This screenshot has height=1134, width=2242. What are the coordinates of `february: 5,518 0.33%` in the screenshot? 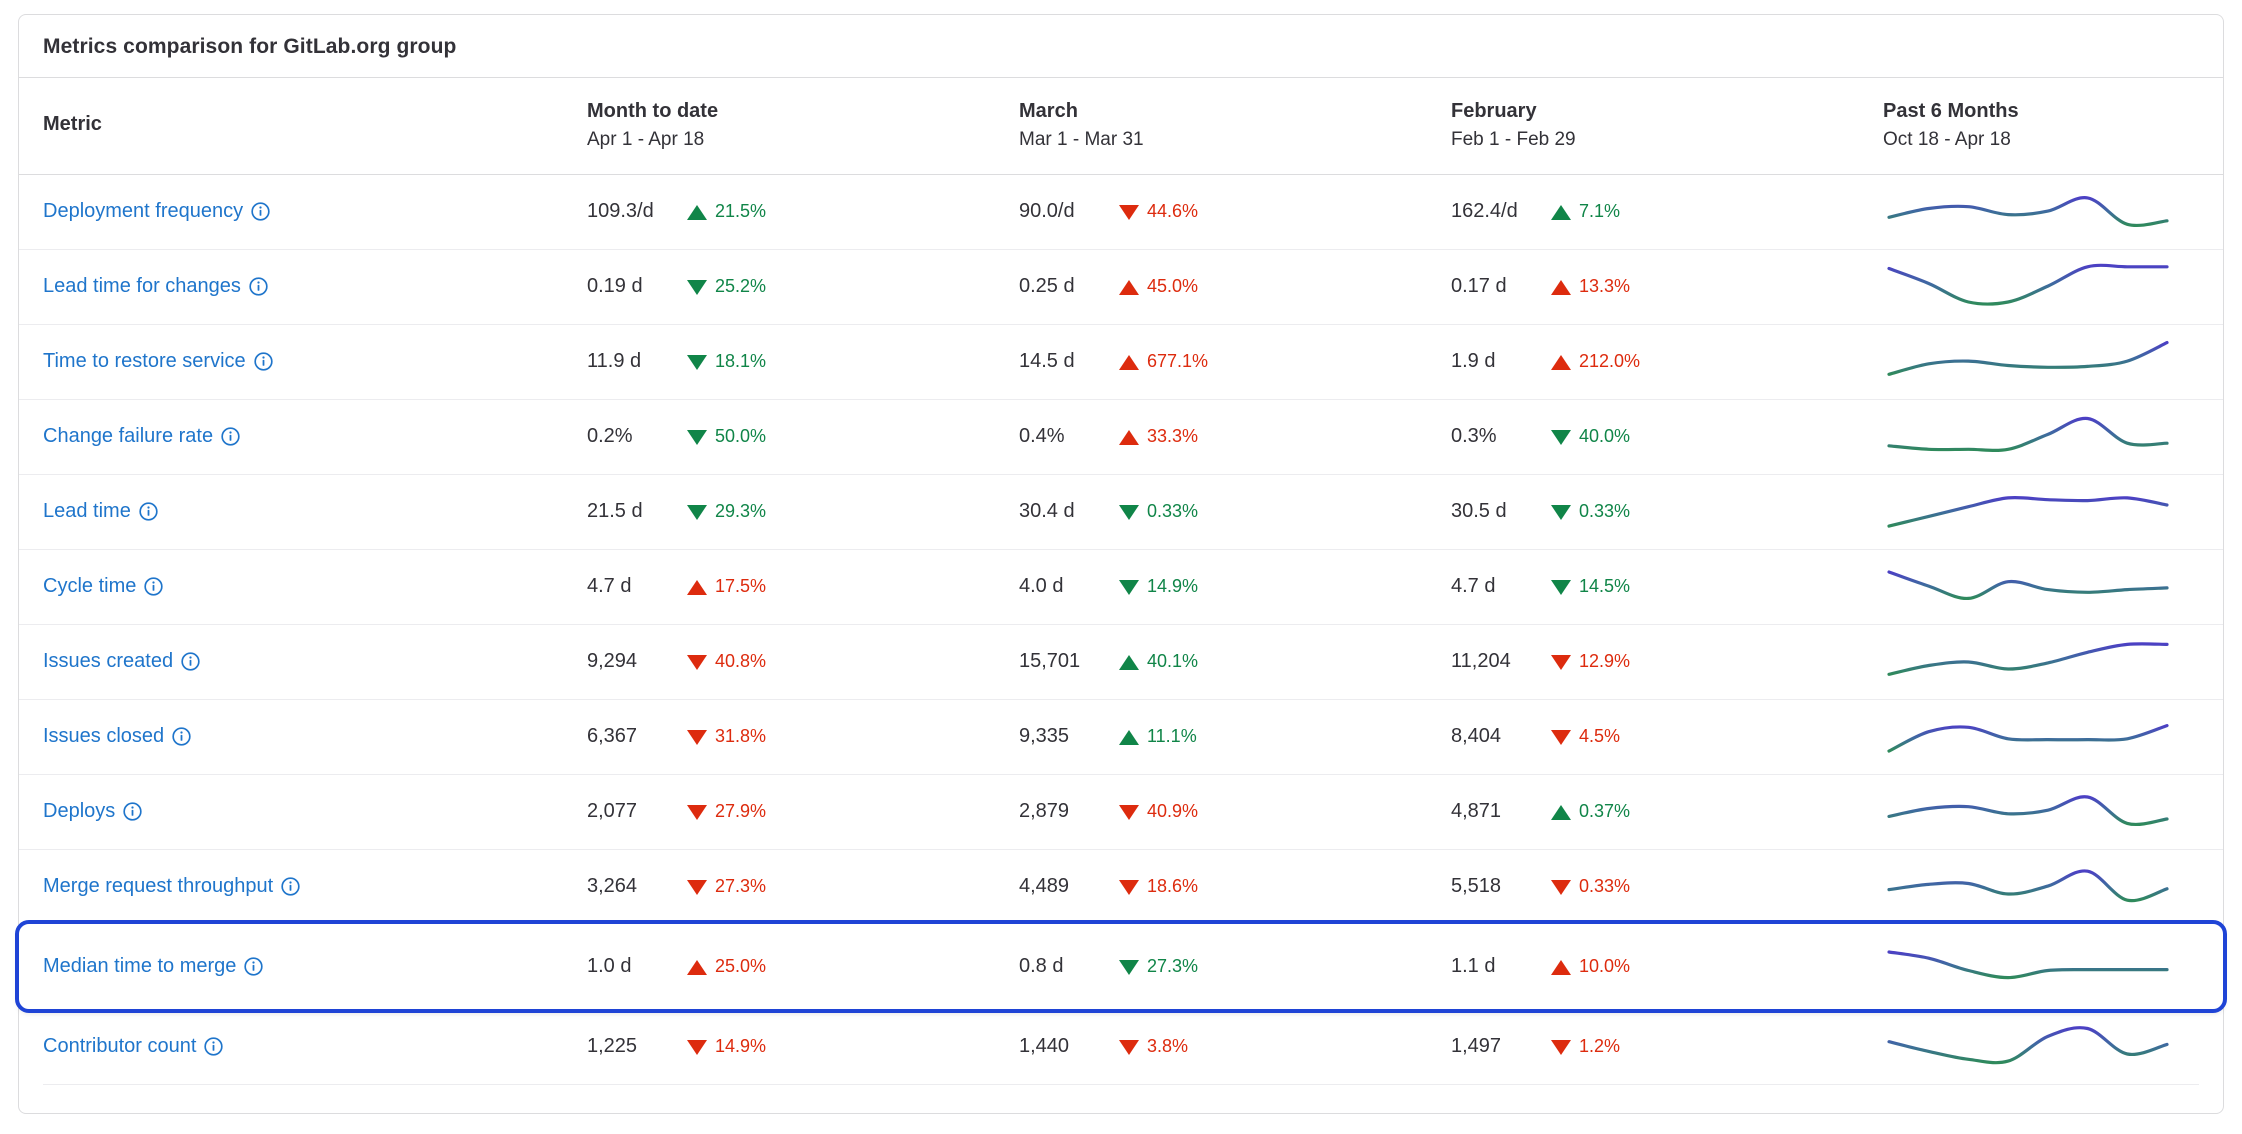 It's located at (1659, 886).